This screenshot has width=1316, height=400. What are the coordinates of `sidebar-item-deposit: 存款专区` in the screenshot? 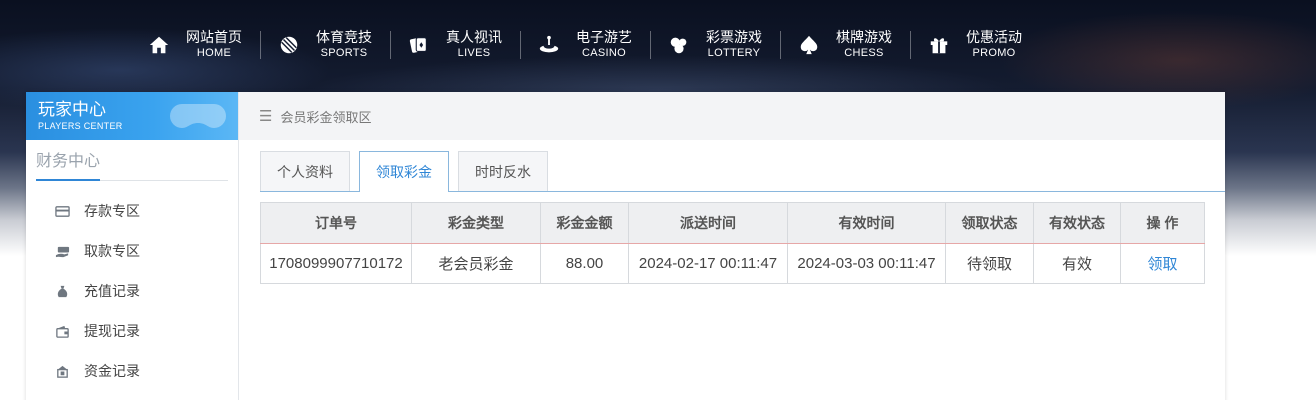 It's located at (132, 211).